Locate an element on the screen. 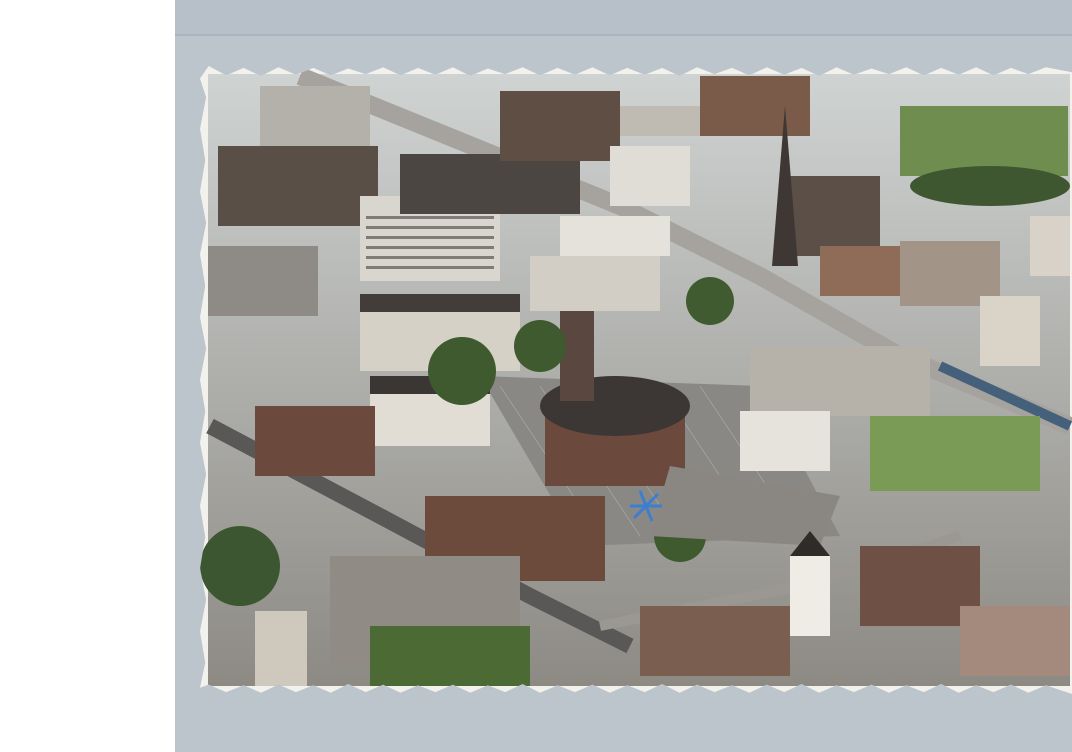 Image resolution: width=1072 pixels, height=752 pixels. row-houses-mid-roof is located at coordinates (440, 303).